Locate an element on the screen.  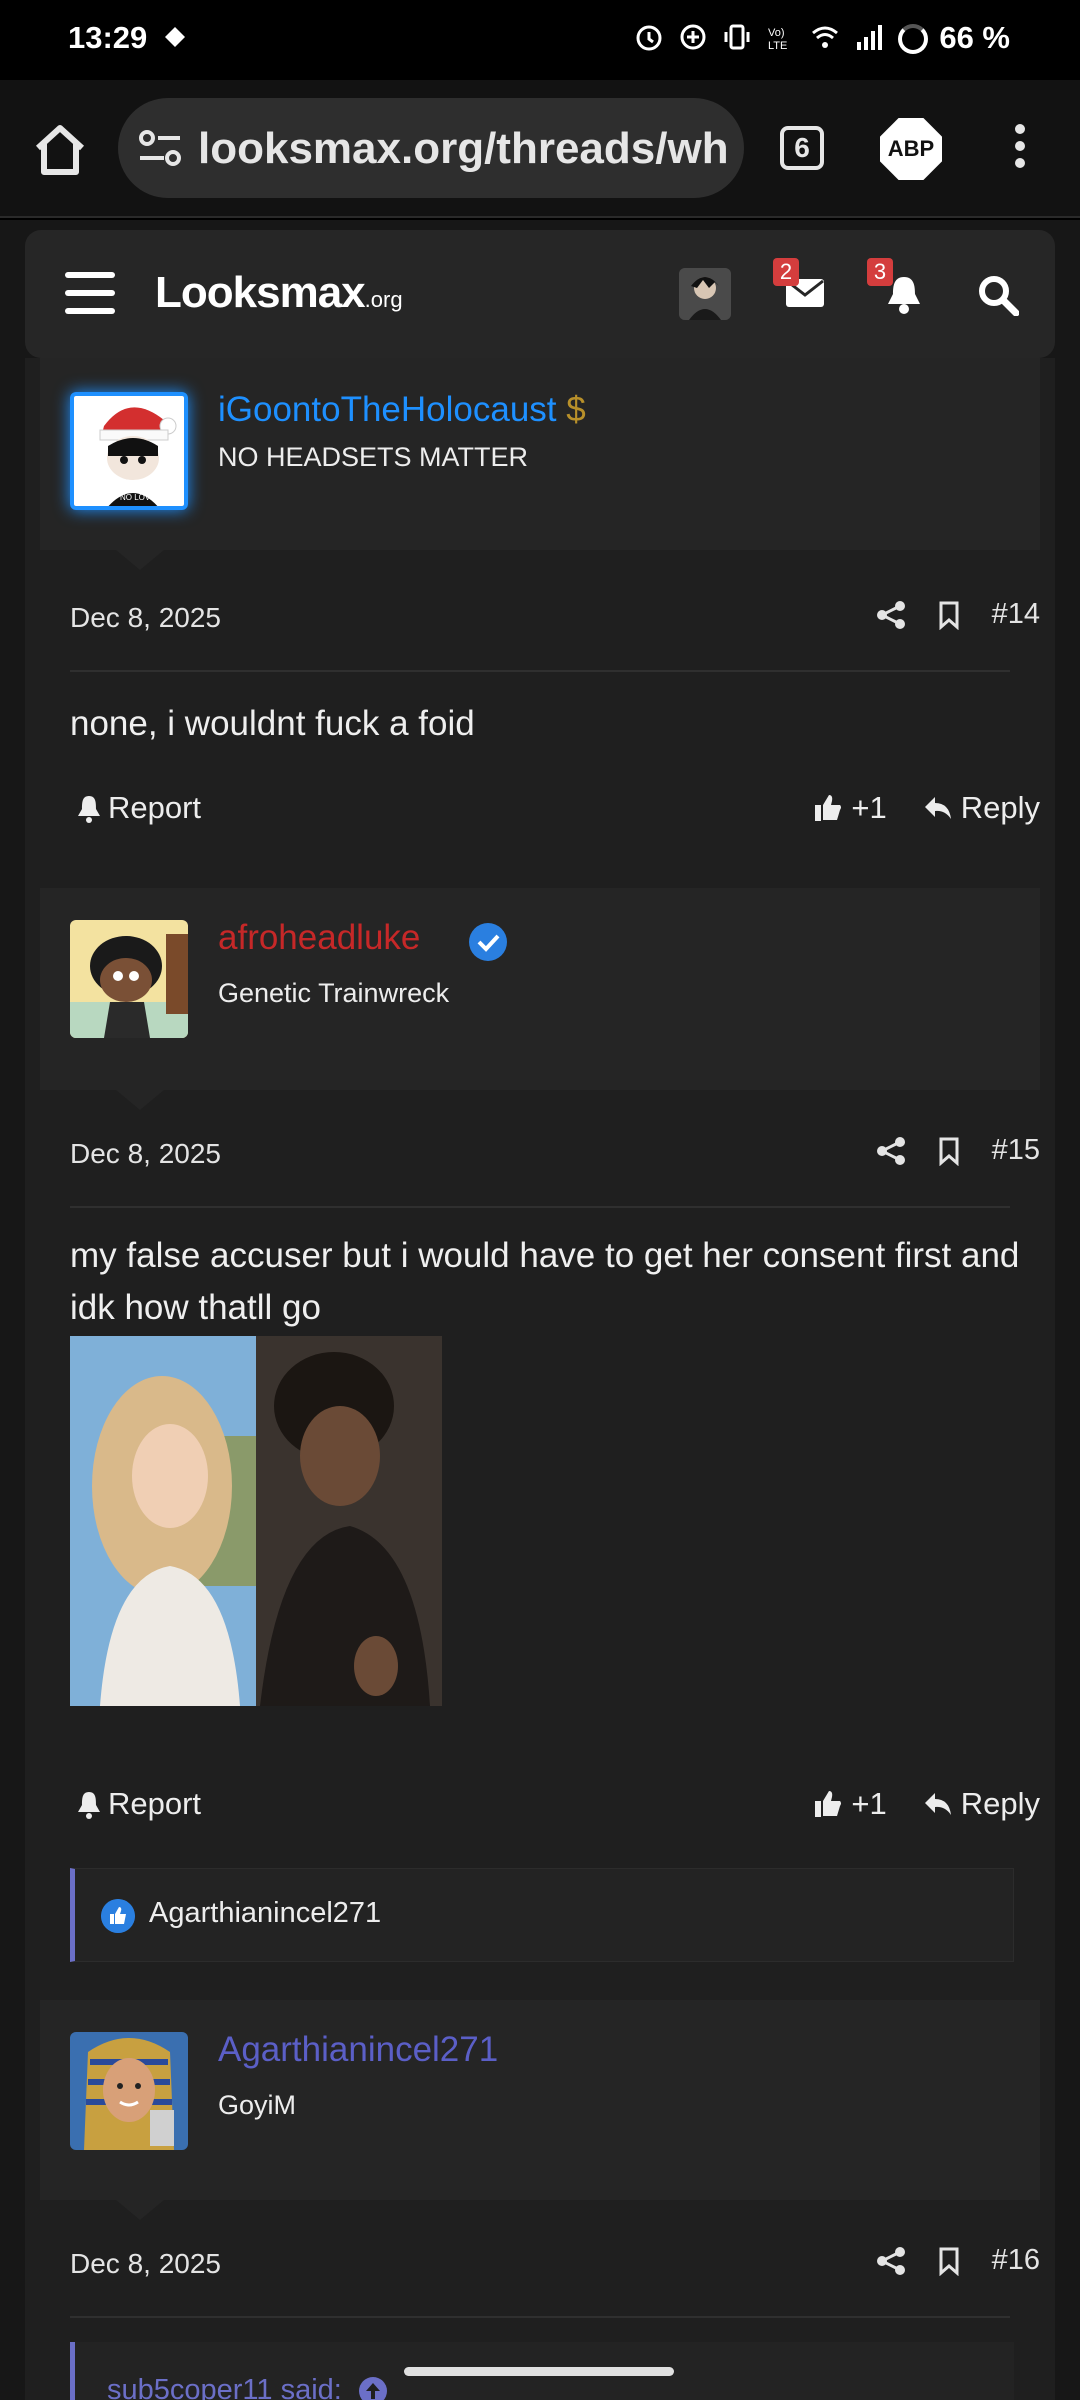
user-title: NO HEADSETS MATTER is located at coordinates (373, 457).